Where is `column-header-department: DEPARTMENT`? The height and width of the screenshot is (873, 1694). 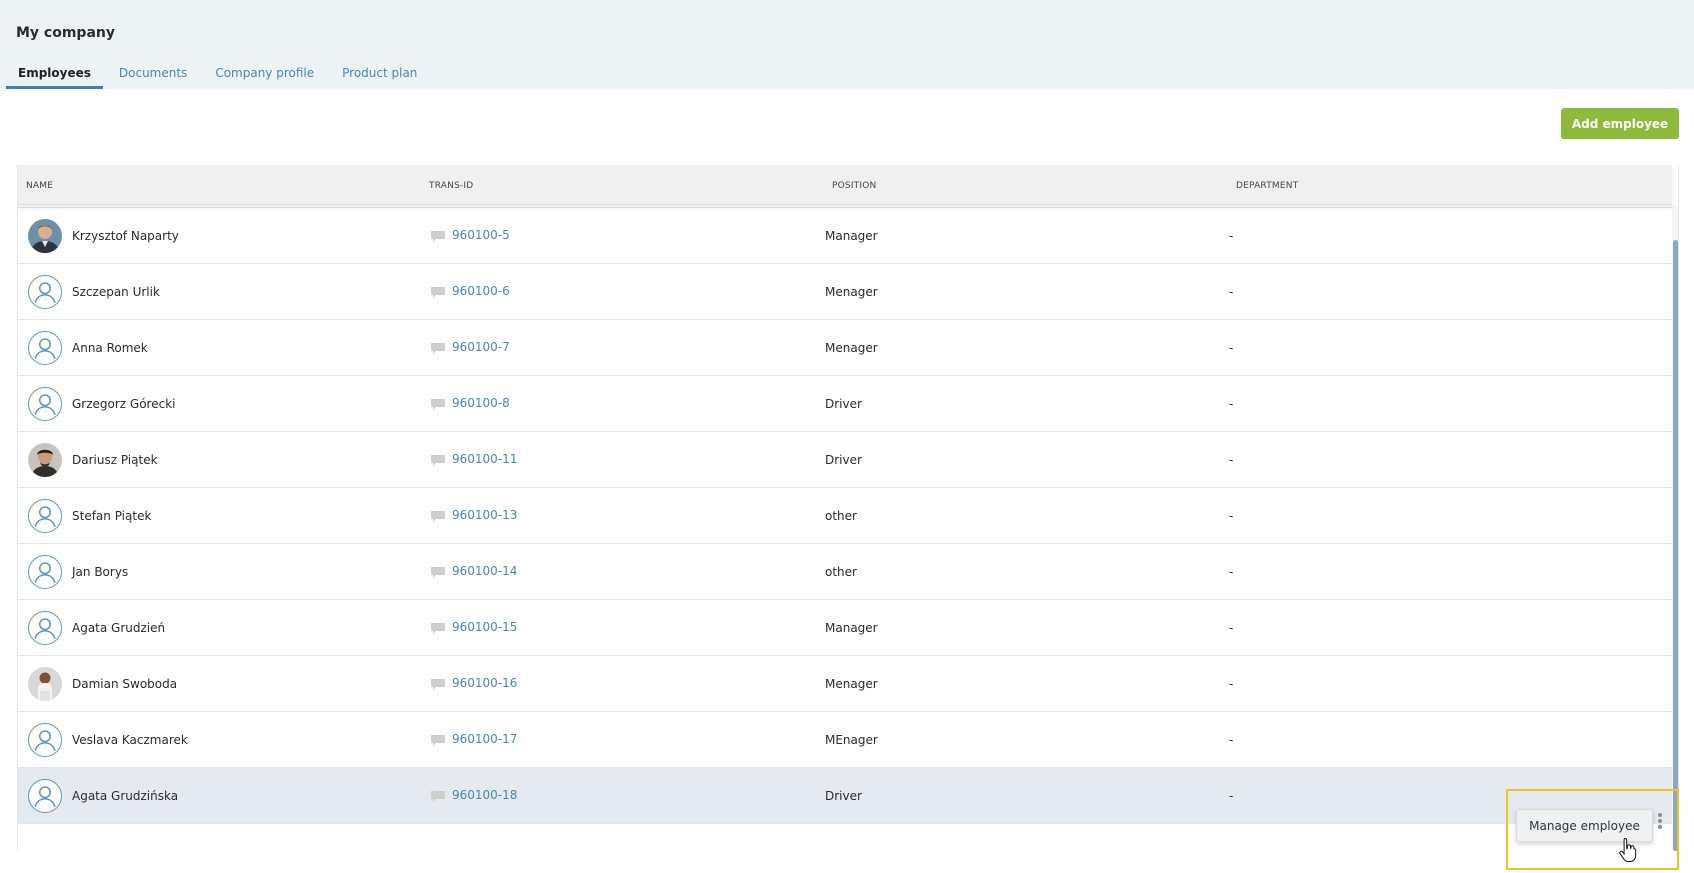 column-header-department: DEPARTMENT is located at coordinates (1267, 186).